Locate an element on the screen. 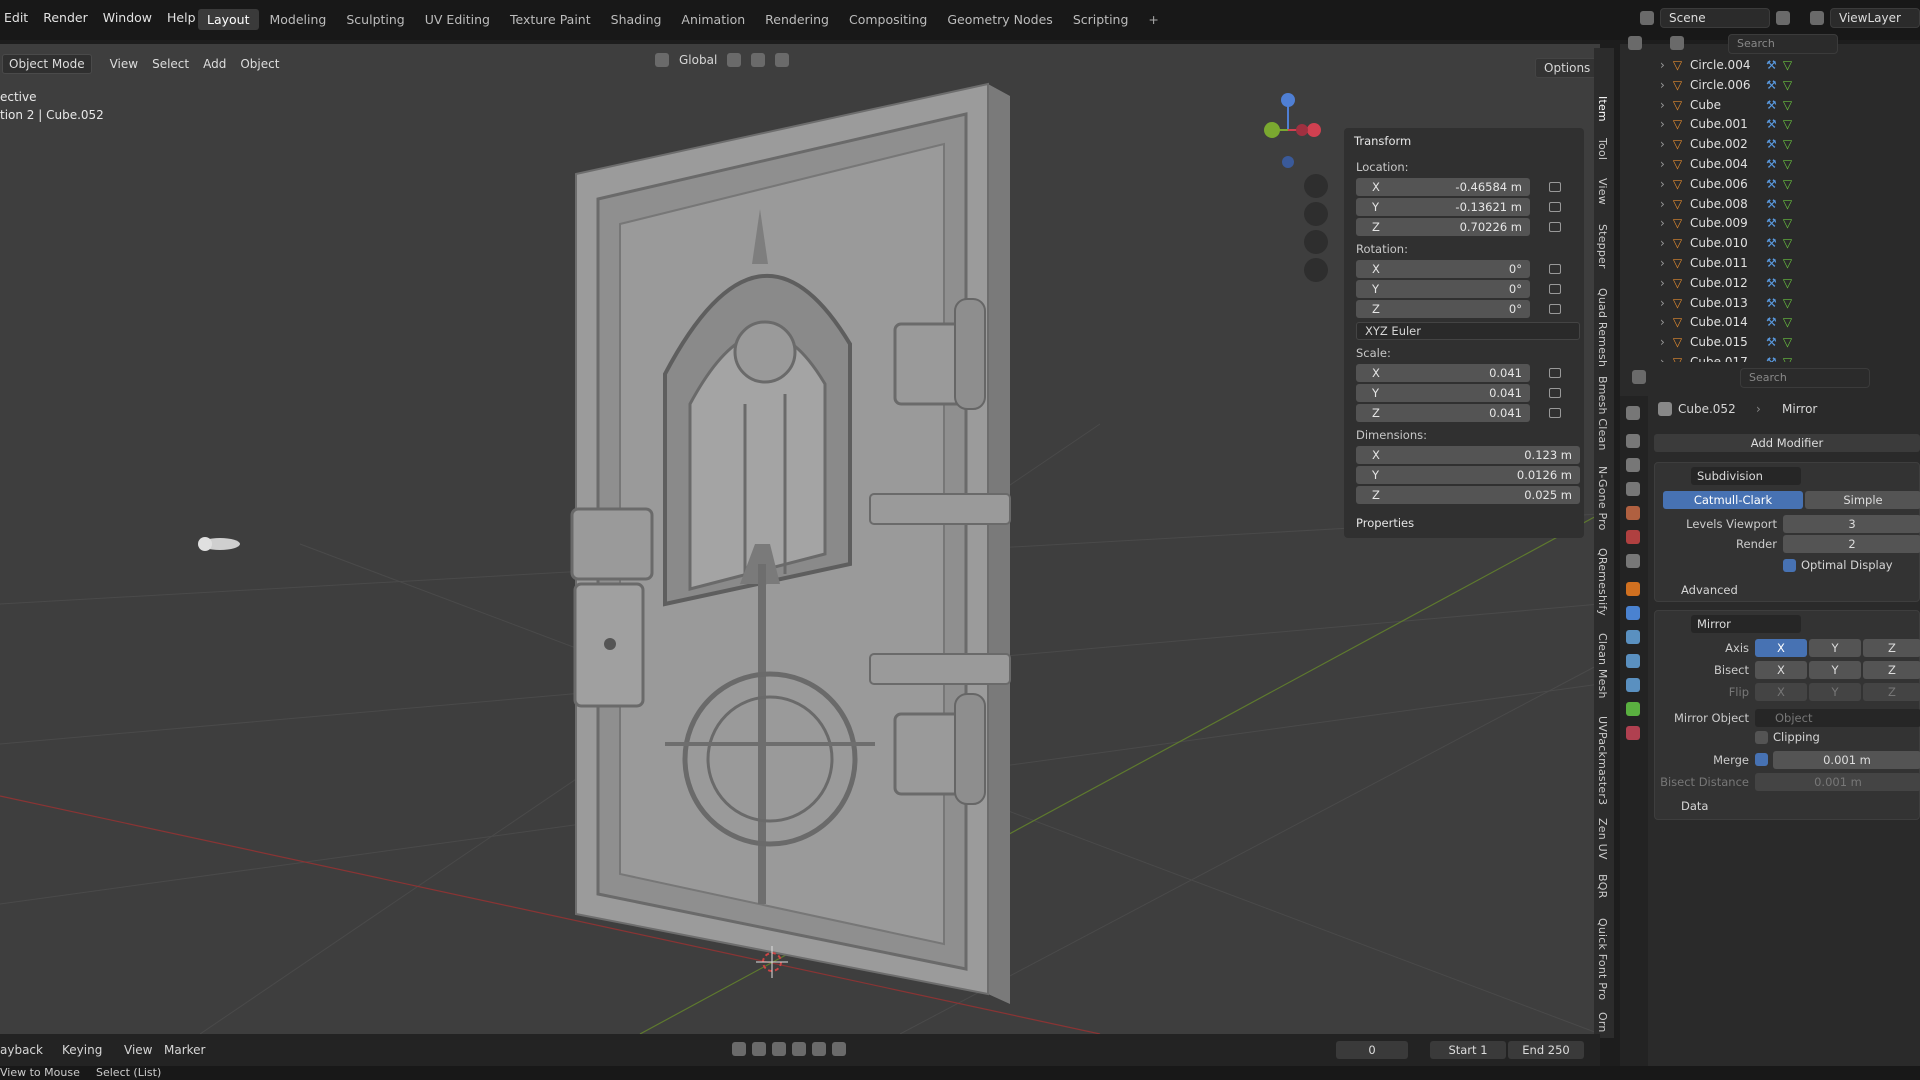 The height and width of the screenshot is (1080, 1920). snap-icon is located at coordinates (758, 60).